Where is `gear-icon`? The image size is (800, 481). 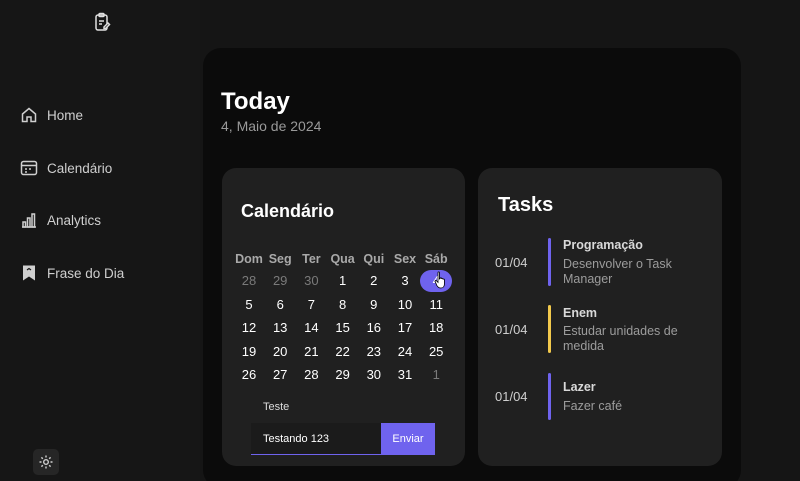 gear-icon is located at coordinates (46, 462).